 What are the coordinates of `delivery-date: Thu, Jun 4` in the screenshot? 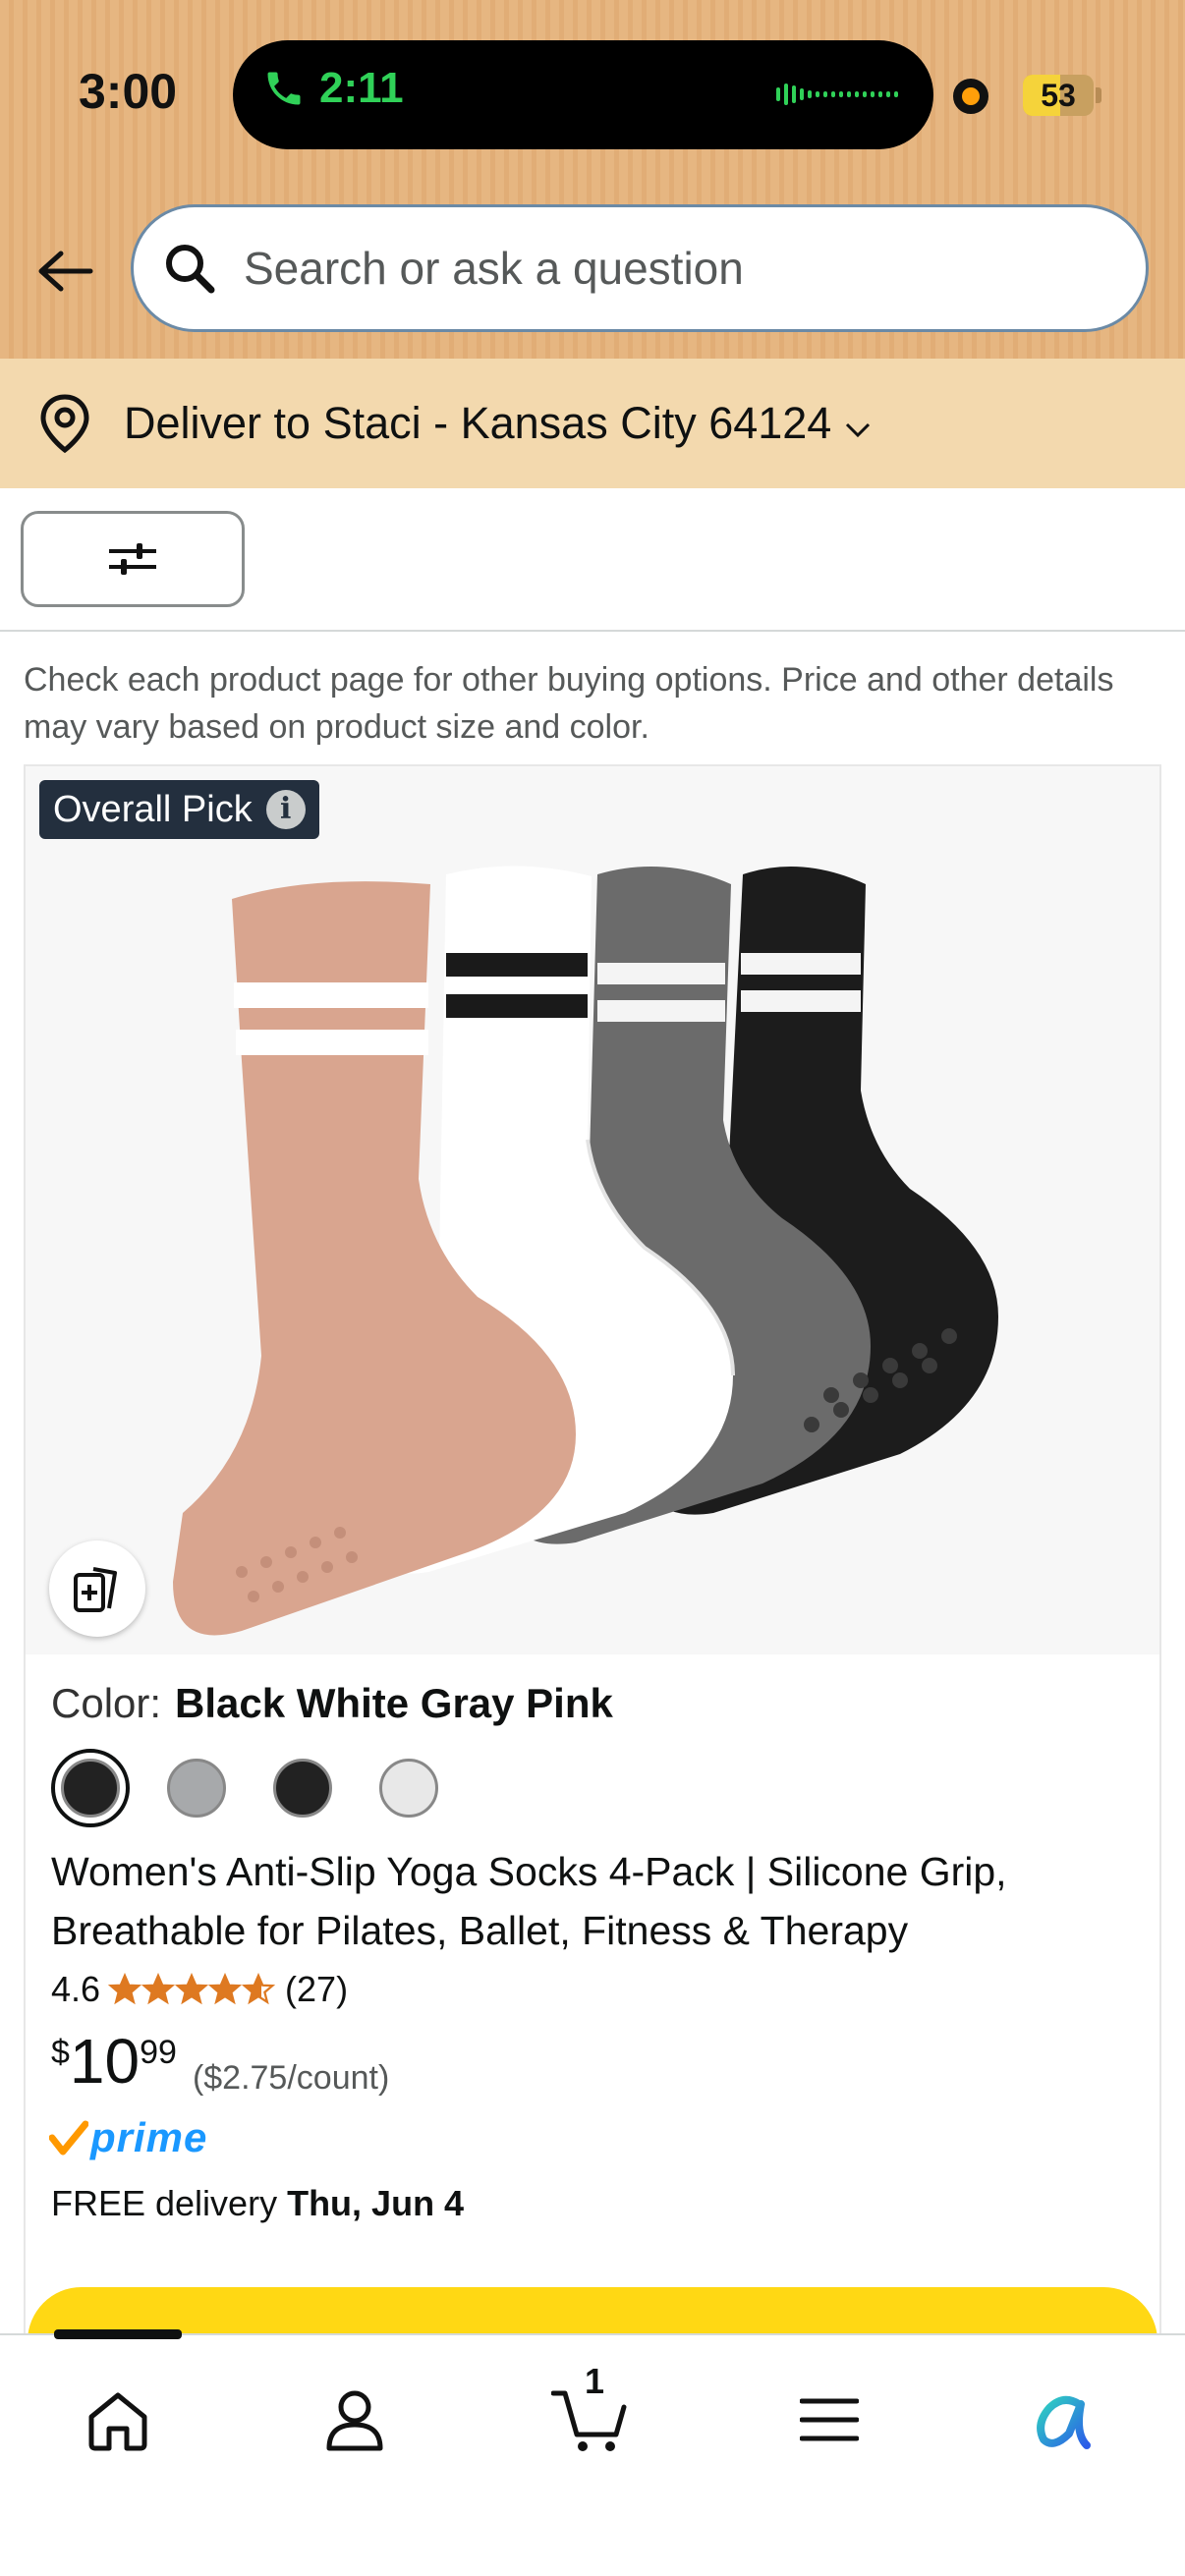 It's located at (376, 2203).